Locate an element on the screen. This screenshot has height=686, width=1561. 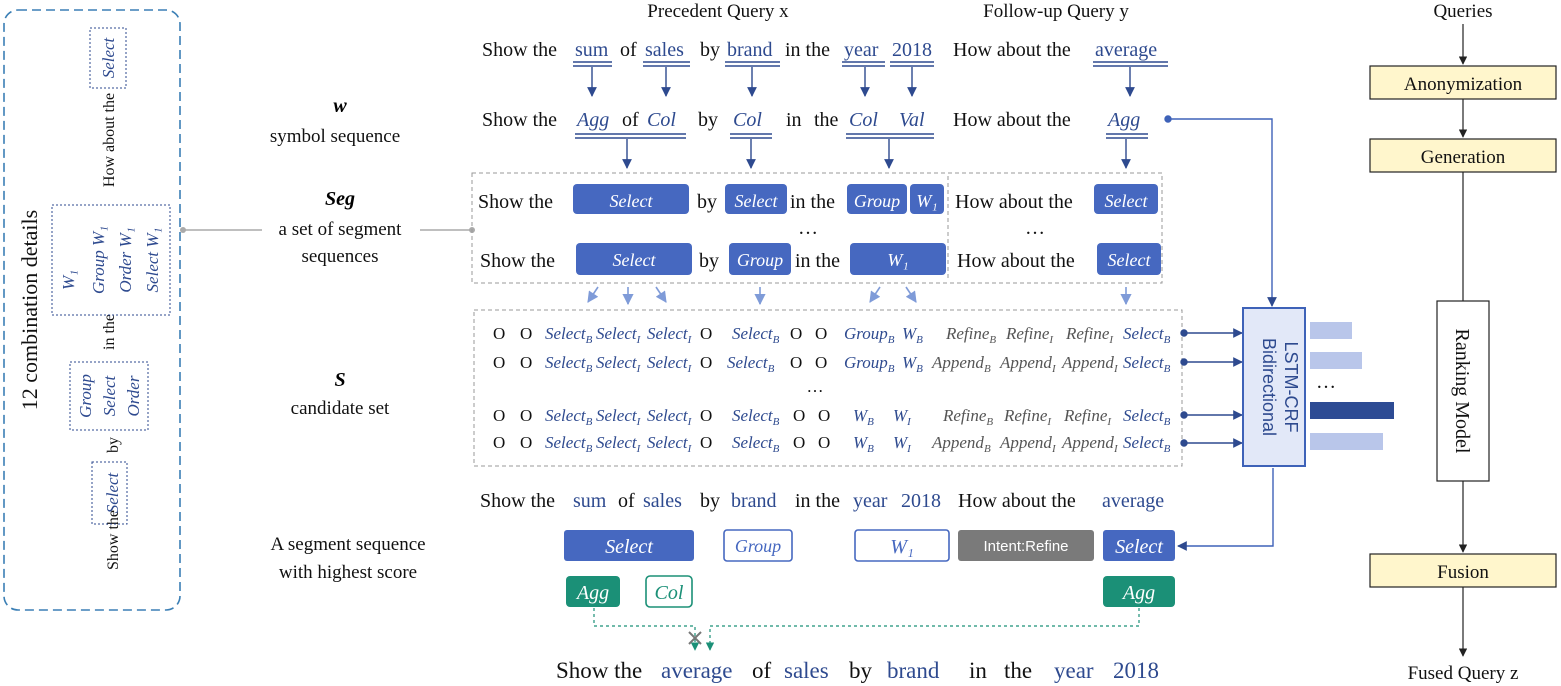
best-intent: Intent:Refine is located at coordinates (1025, 546).